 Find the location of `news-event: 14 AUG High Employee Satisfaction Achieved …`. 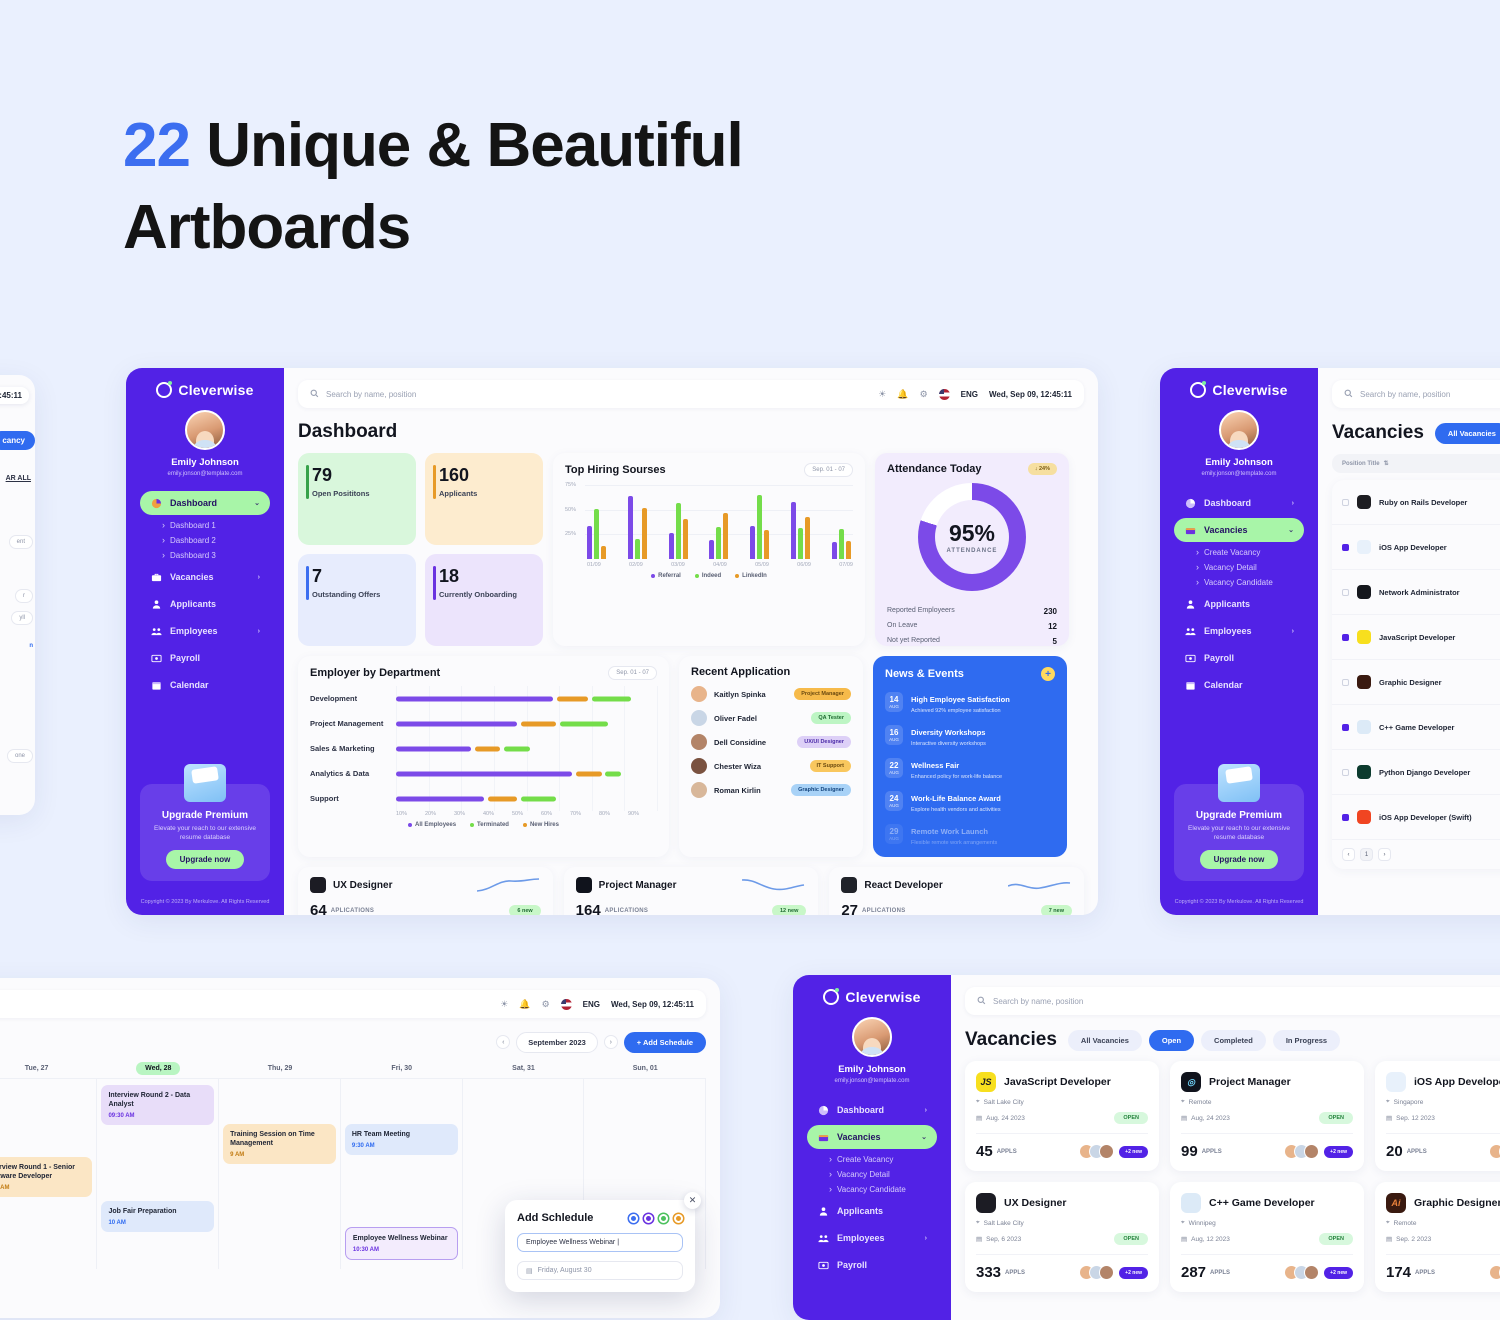

news-event: 14 AUG High Employee Satisfaction Achieved … is located at coordinates (970, 701).